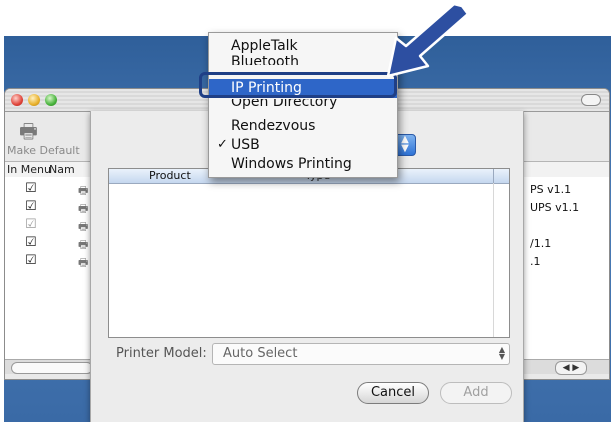  I want to click on column-product: Product, so click(170, 175).